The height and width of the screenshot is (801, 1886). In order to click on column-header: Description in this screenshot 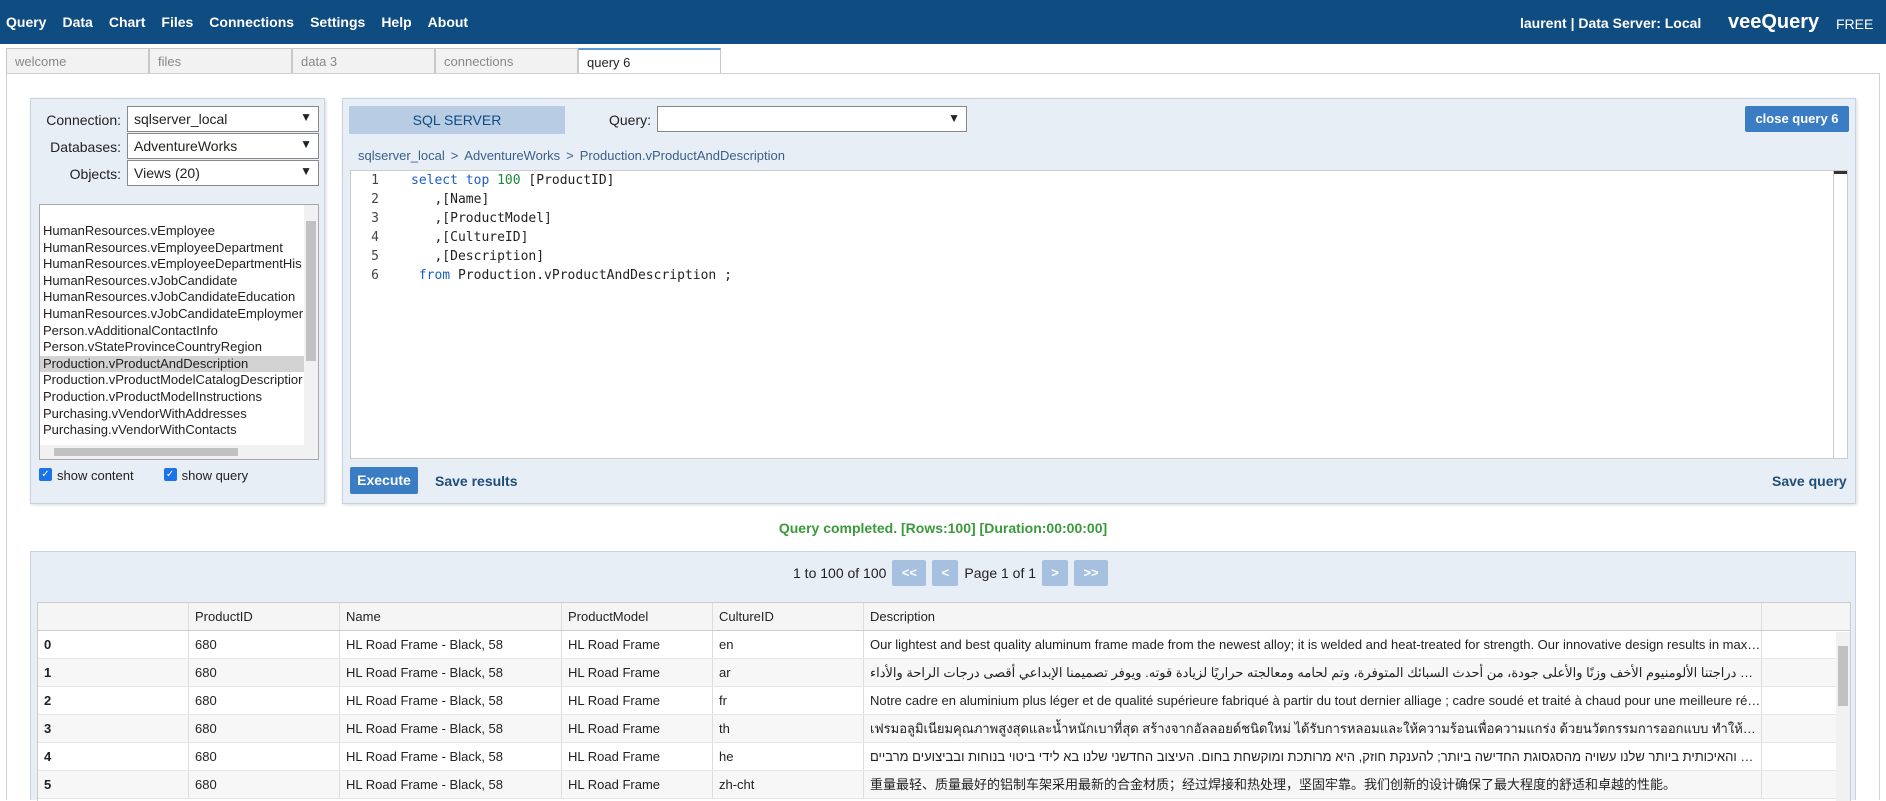, I will do `click(1313, 616)`.